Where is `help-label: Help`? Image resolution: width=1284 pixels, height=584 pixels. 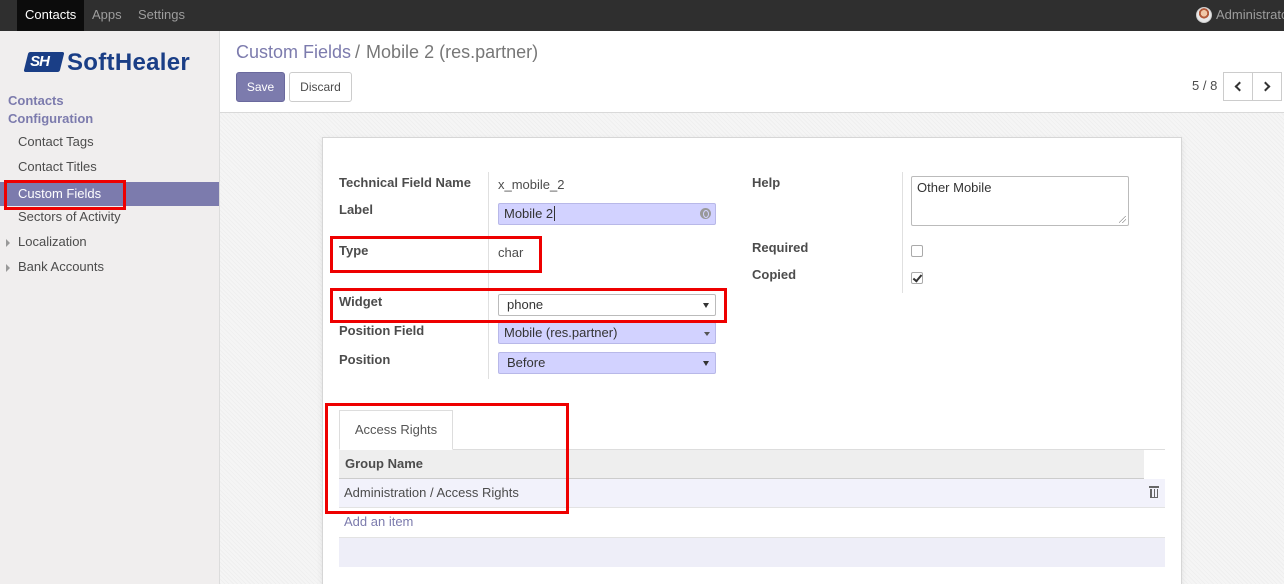 help-label: Help is located at coordinates (766, 182).